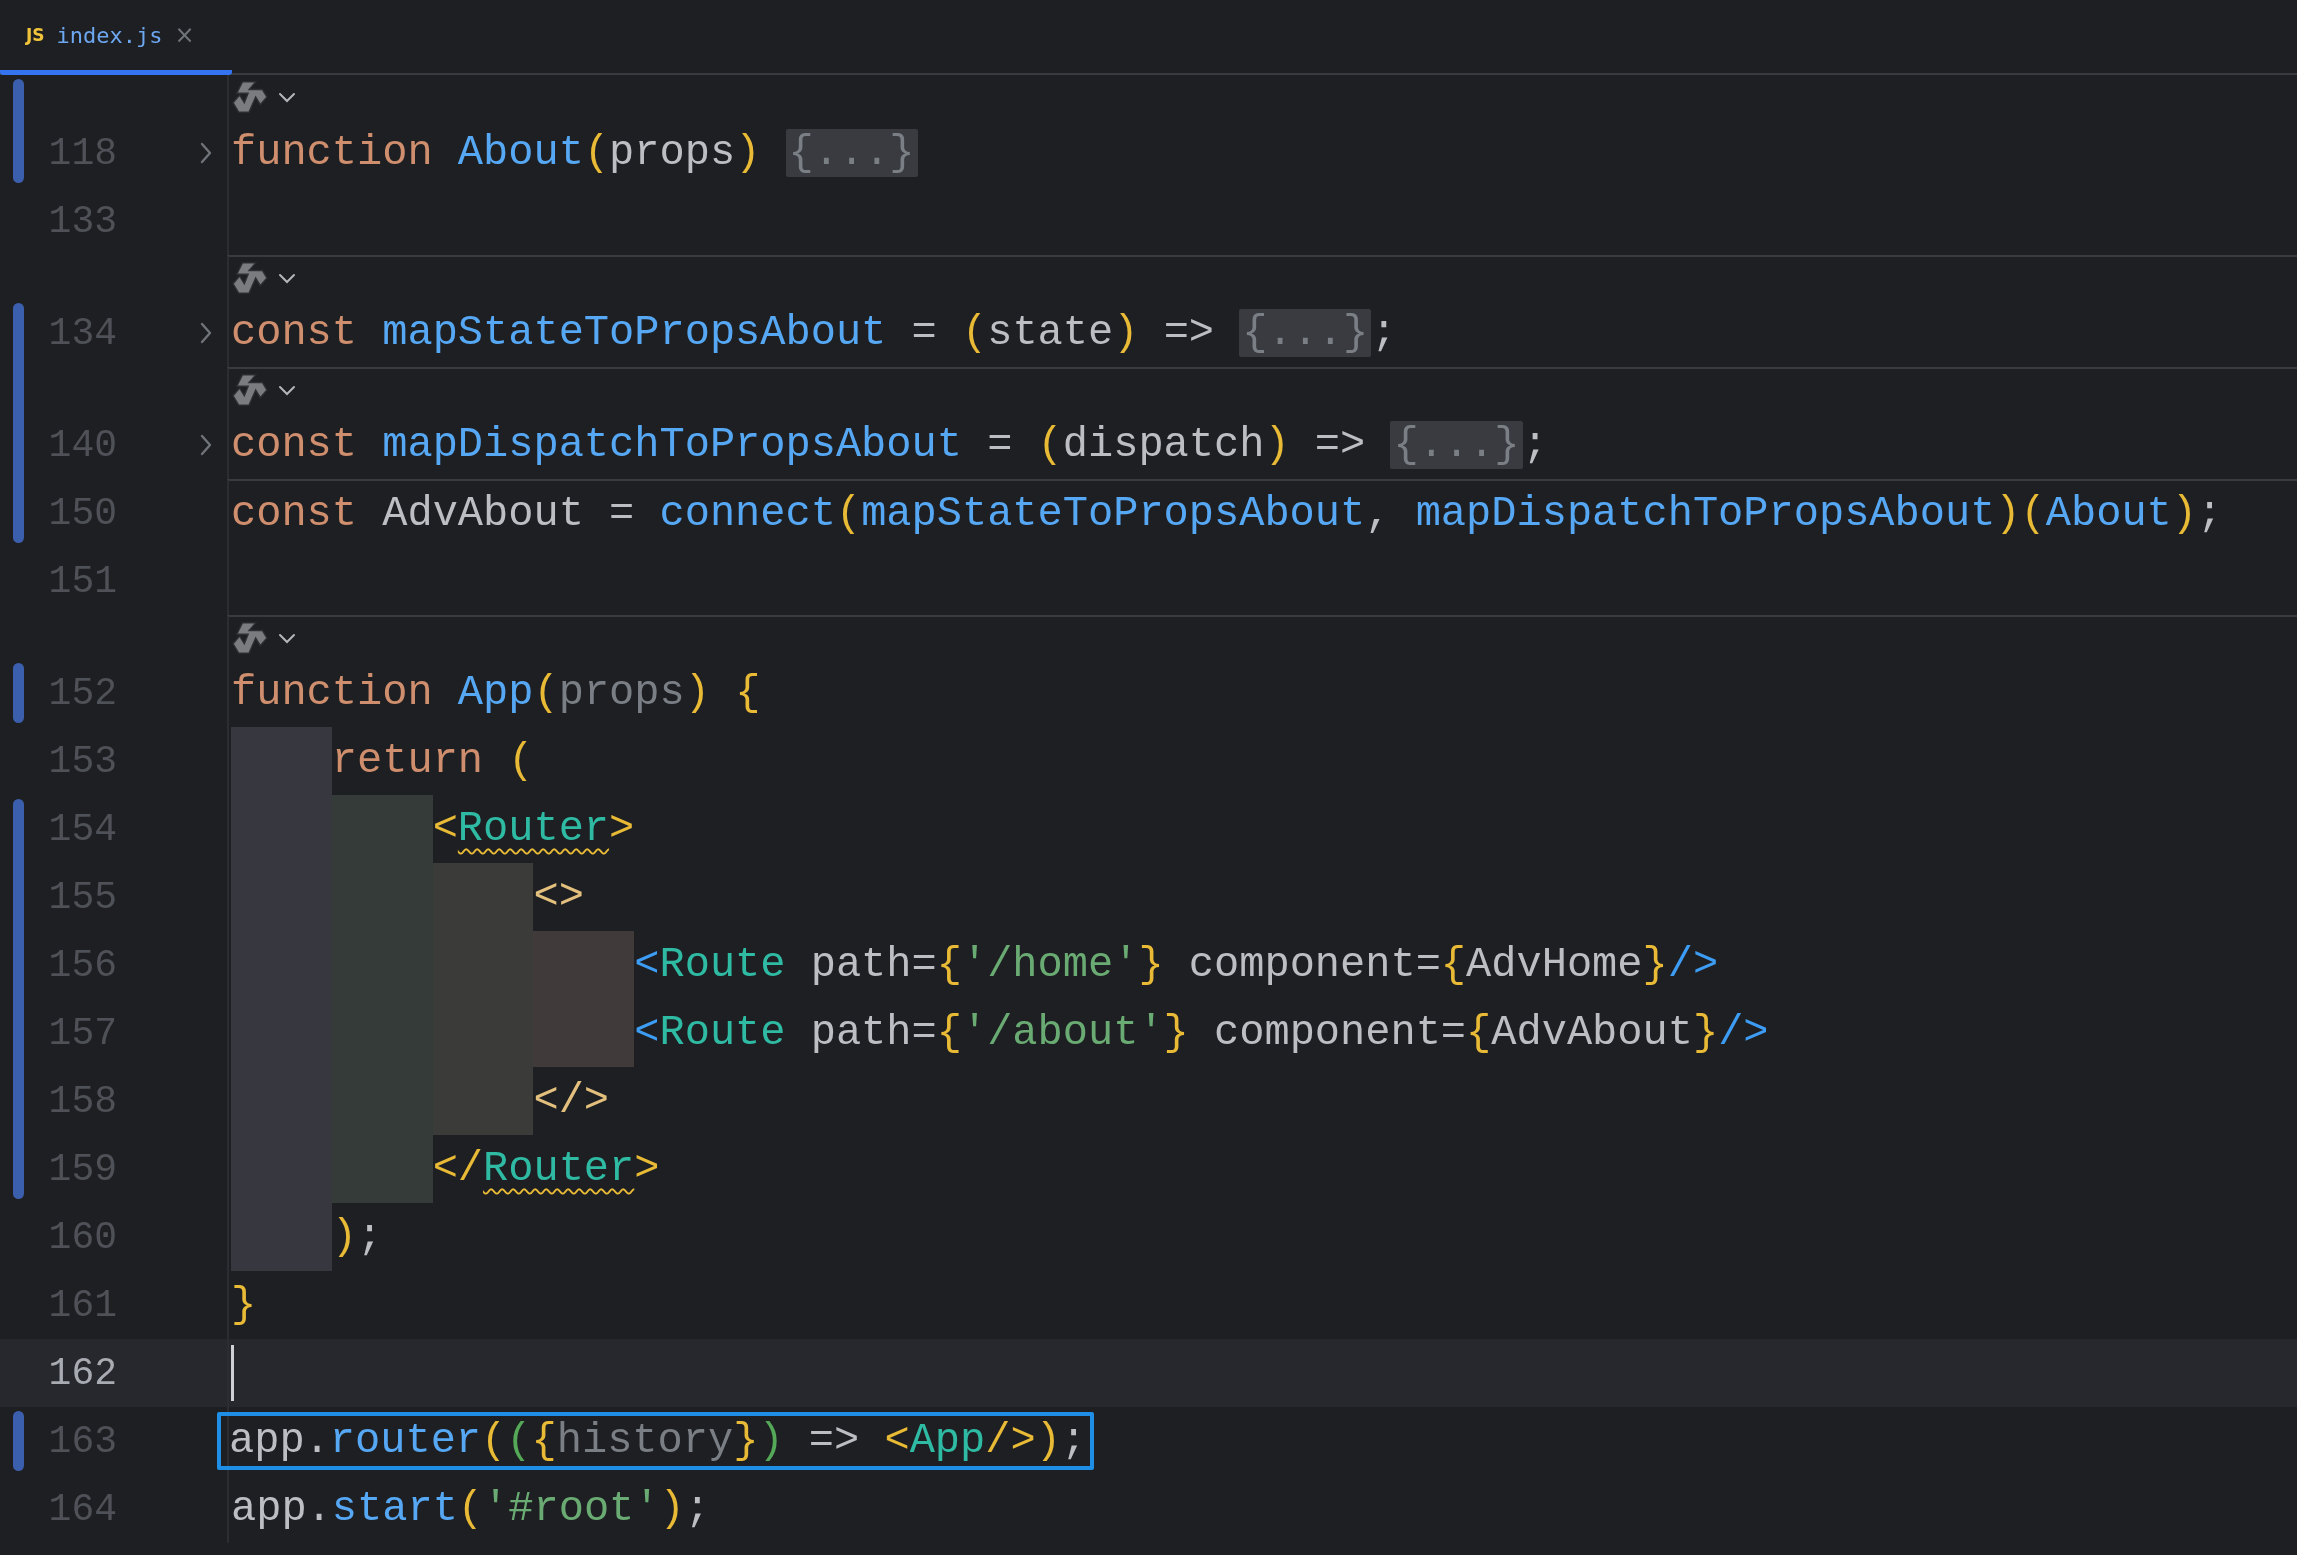 This screenshot has width=2297, height=1555. What do you see at coordinates (232, 1373) in the screenshot?
I see `text-cursor` at bounding box center [232, 1373].